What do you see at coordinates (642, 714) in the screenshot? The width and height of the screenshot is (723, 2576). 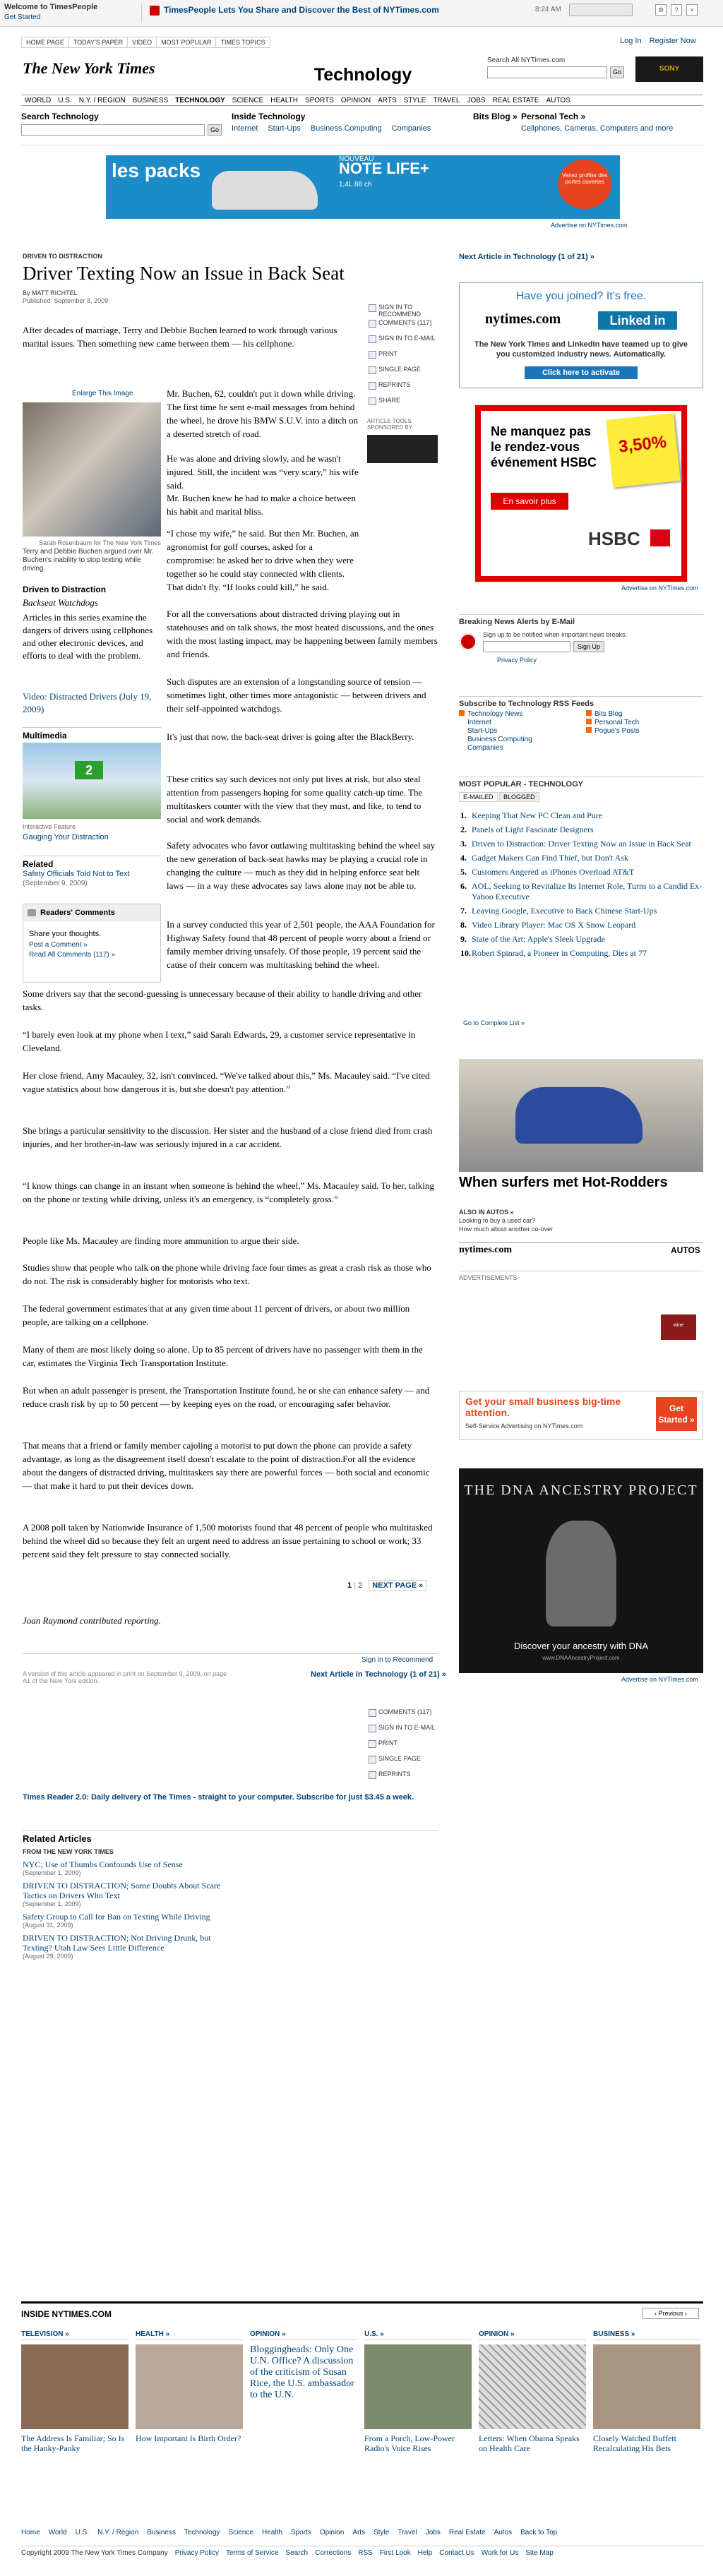 I see `rss-link: Bits Blog` at bounding box center [642, 714].